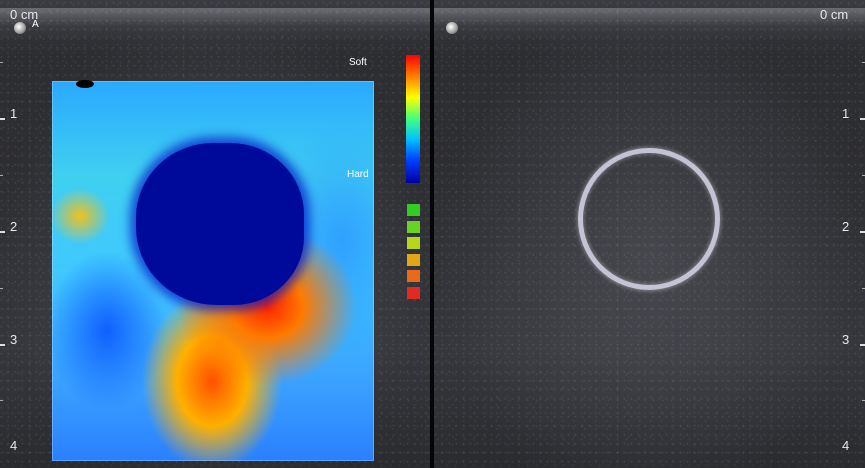  Describe the element at coordinates (358, 62) in the screenshot. I see `scale-soft-label: Soft` at that location.